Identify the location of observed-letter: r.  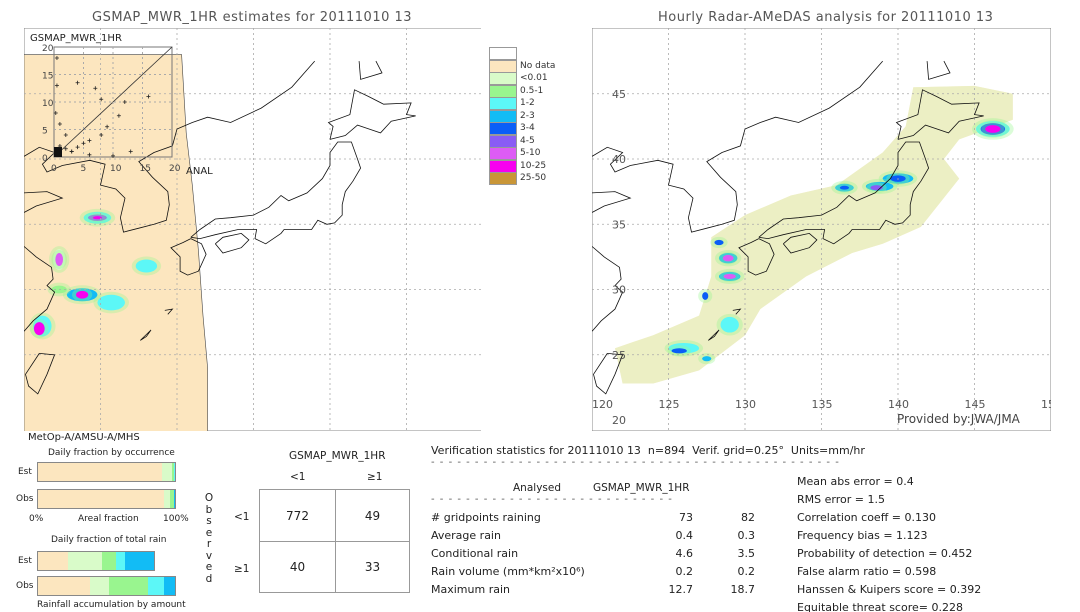
(209, 544).